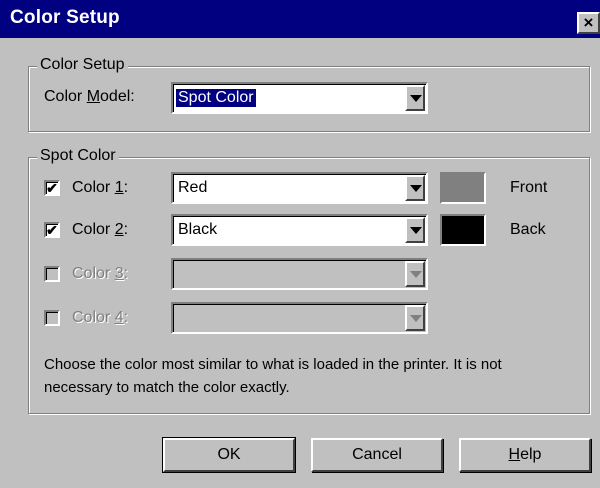  I want to click on title-bar: Color Setup ×, so click(300, 19).